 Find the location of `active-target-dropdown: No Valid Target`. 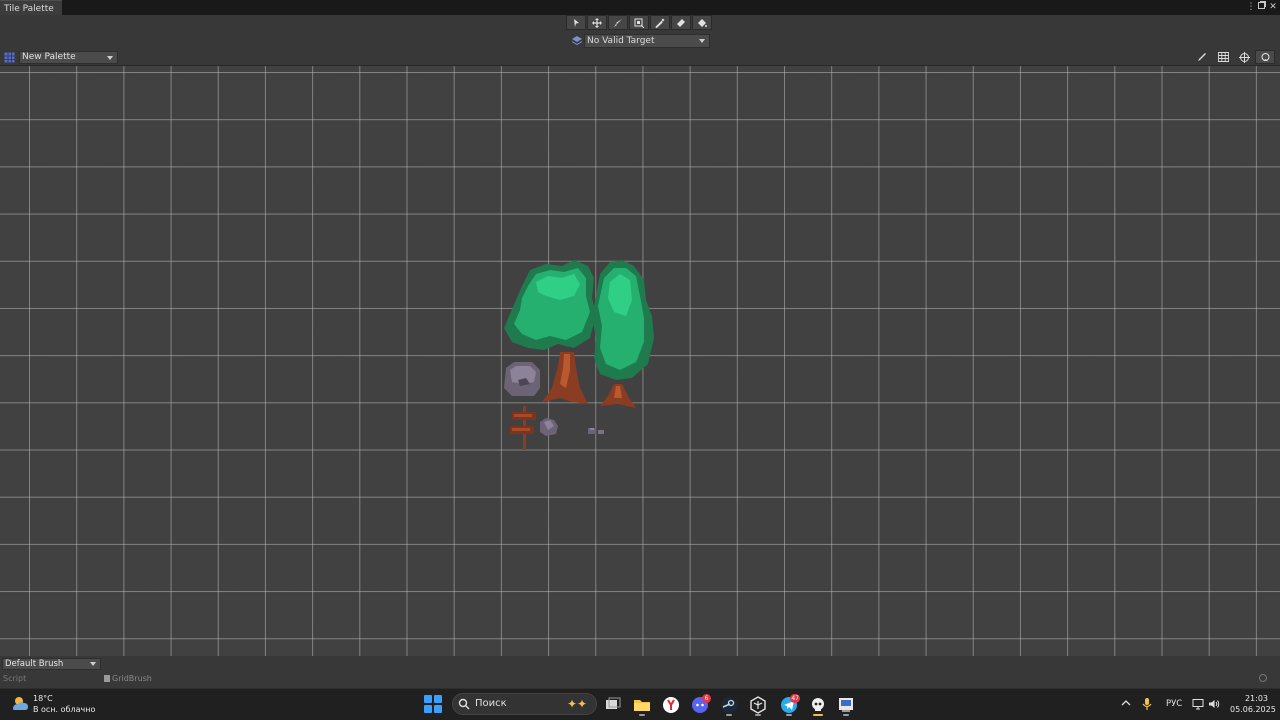

active-target-dropdown: No Valid Target is located at coordinates (647, 41).